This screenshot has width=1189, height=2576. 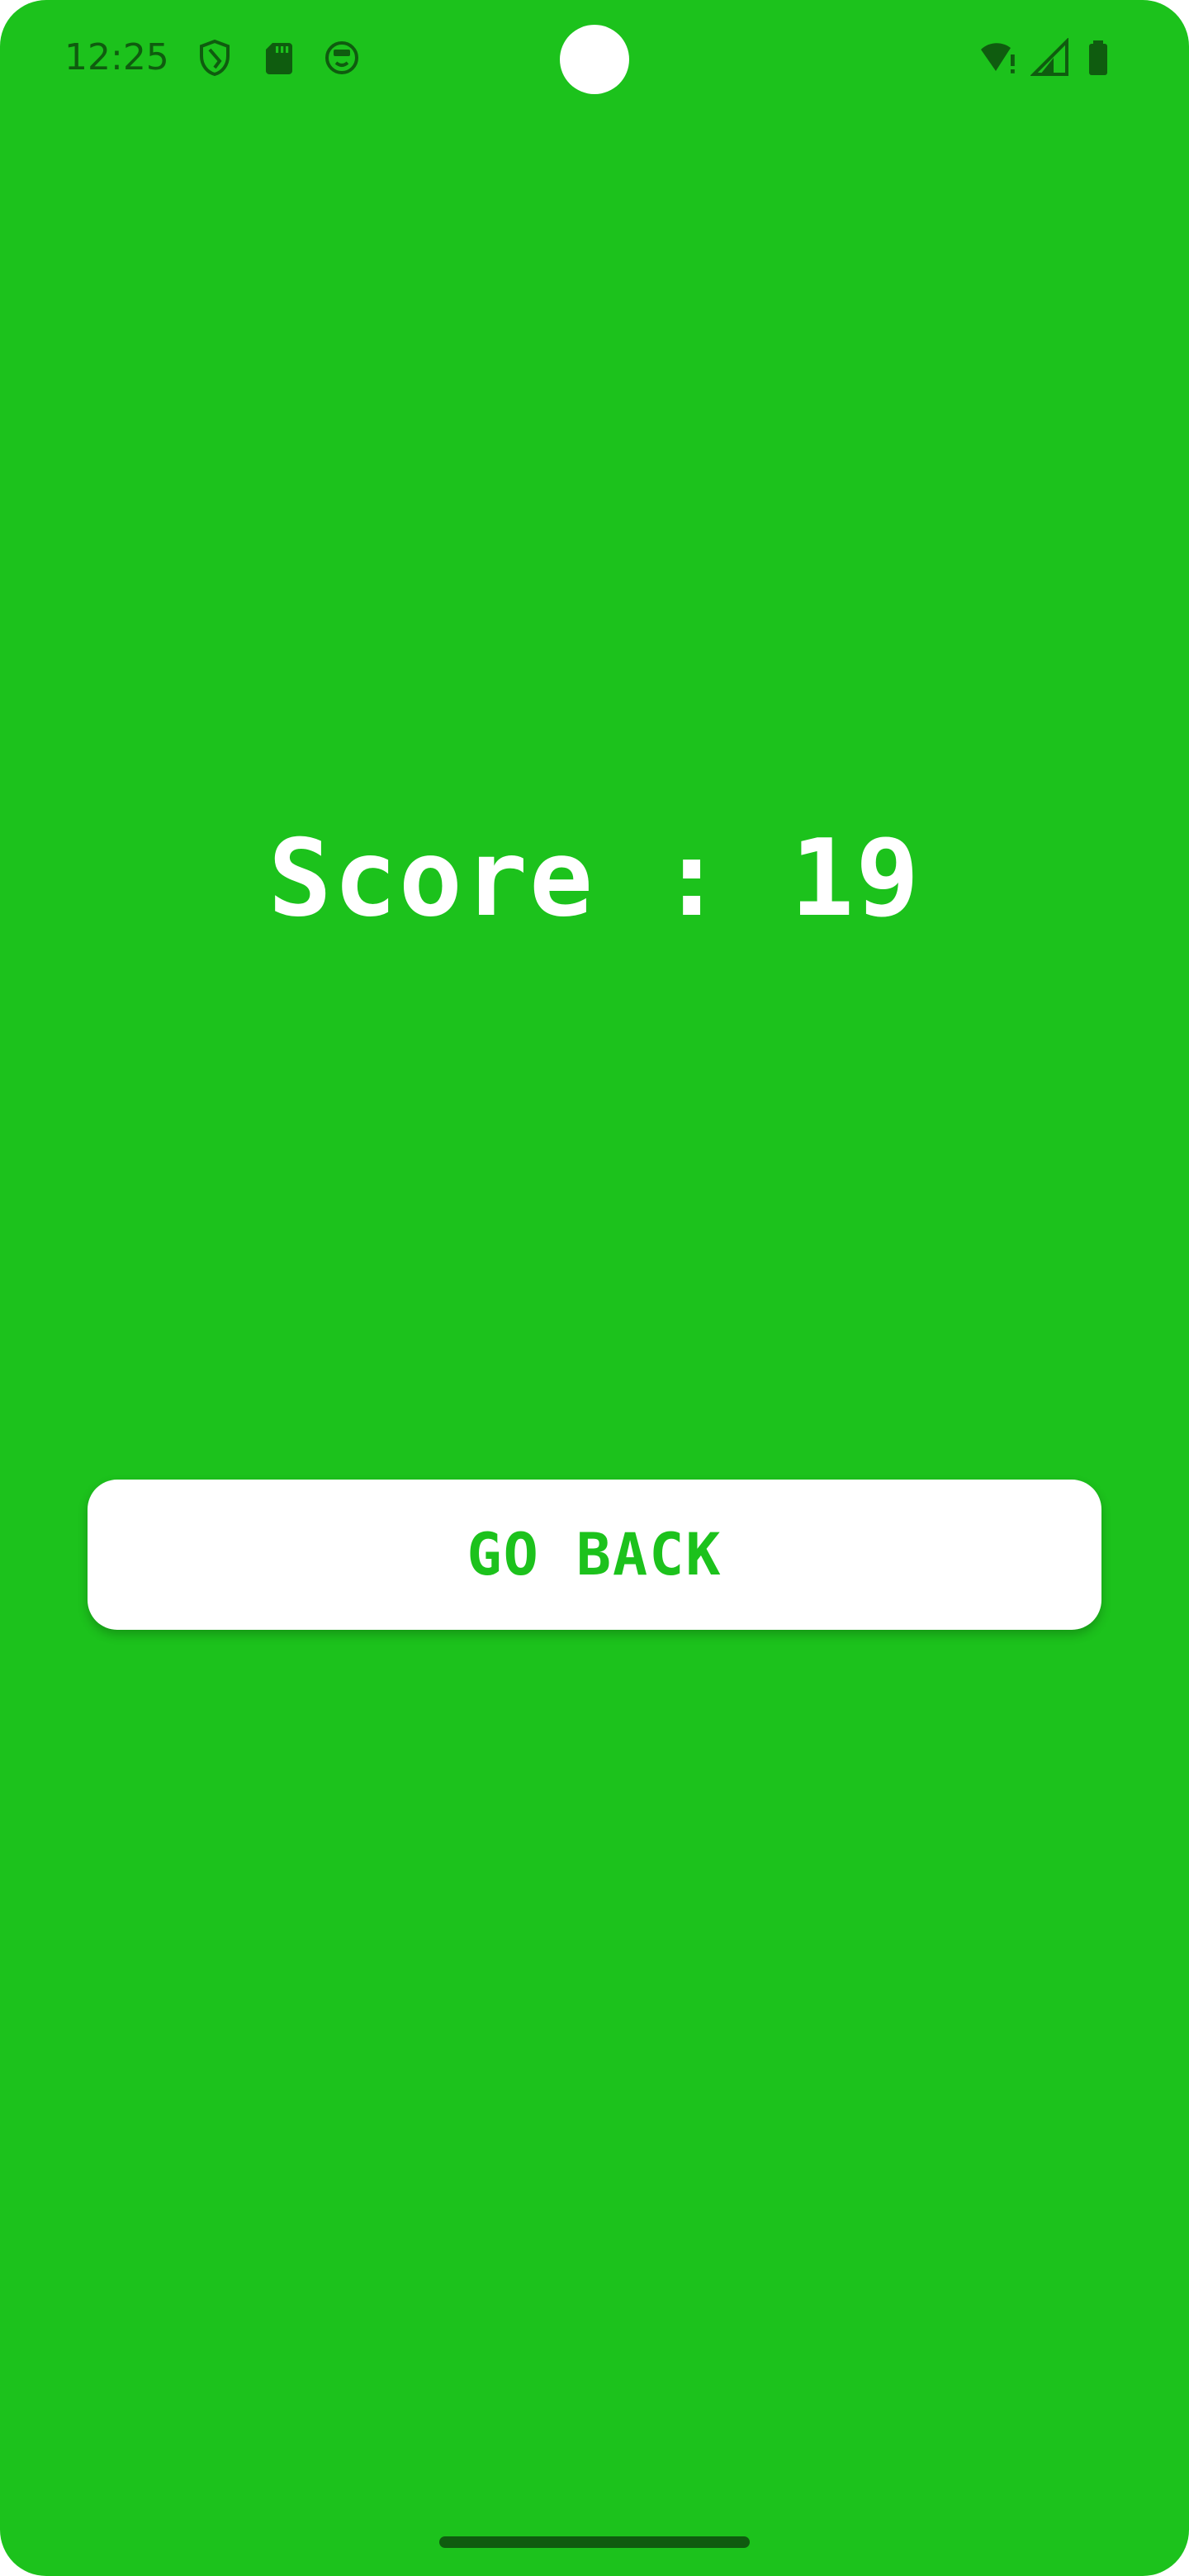 I want to click on score-text: Score : 19, so click(x=594, y=878).